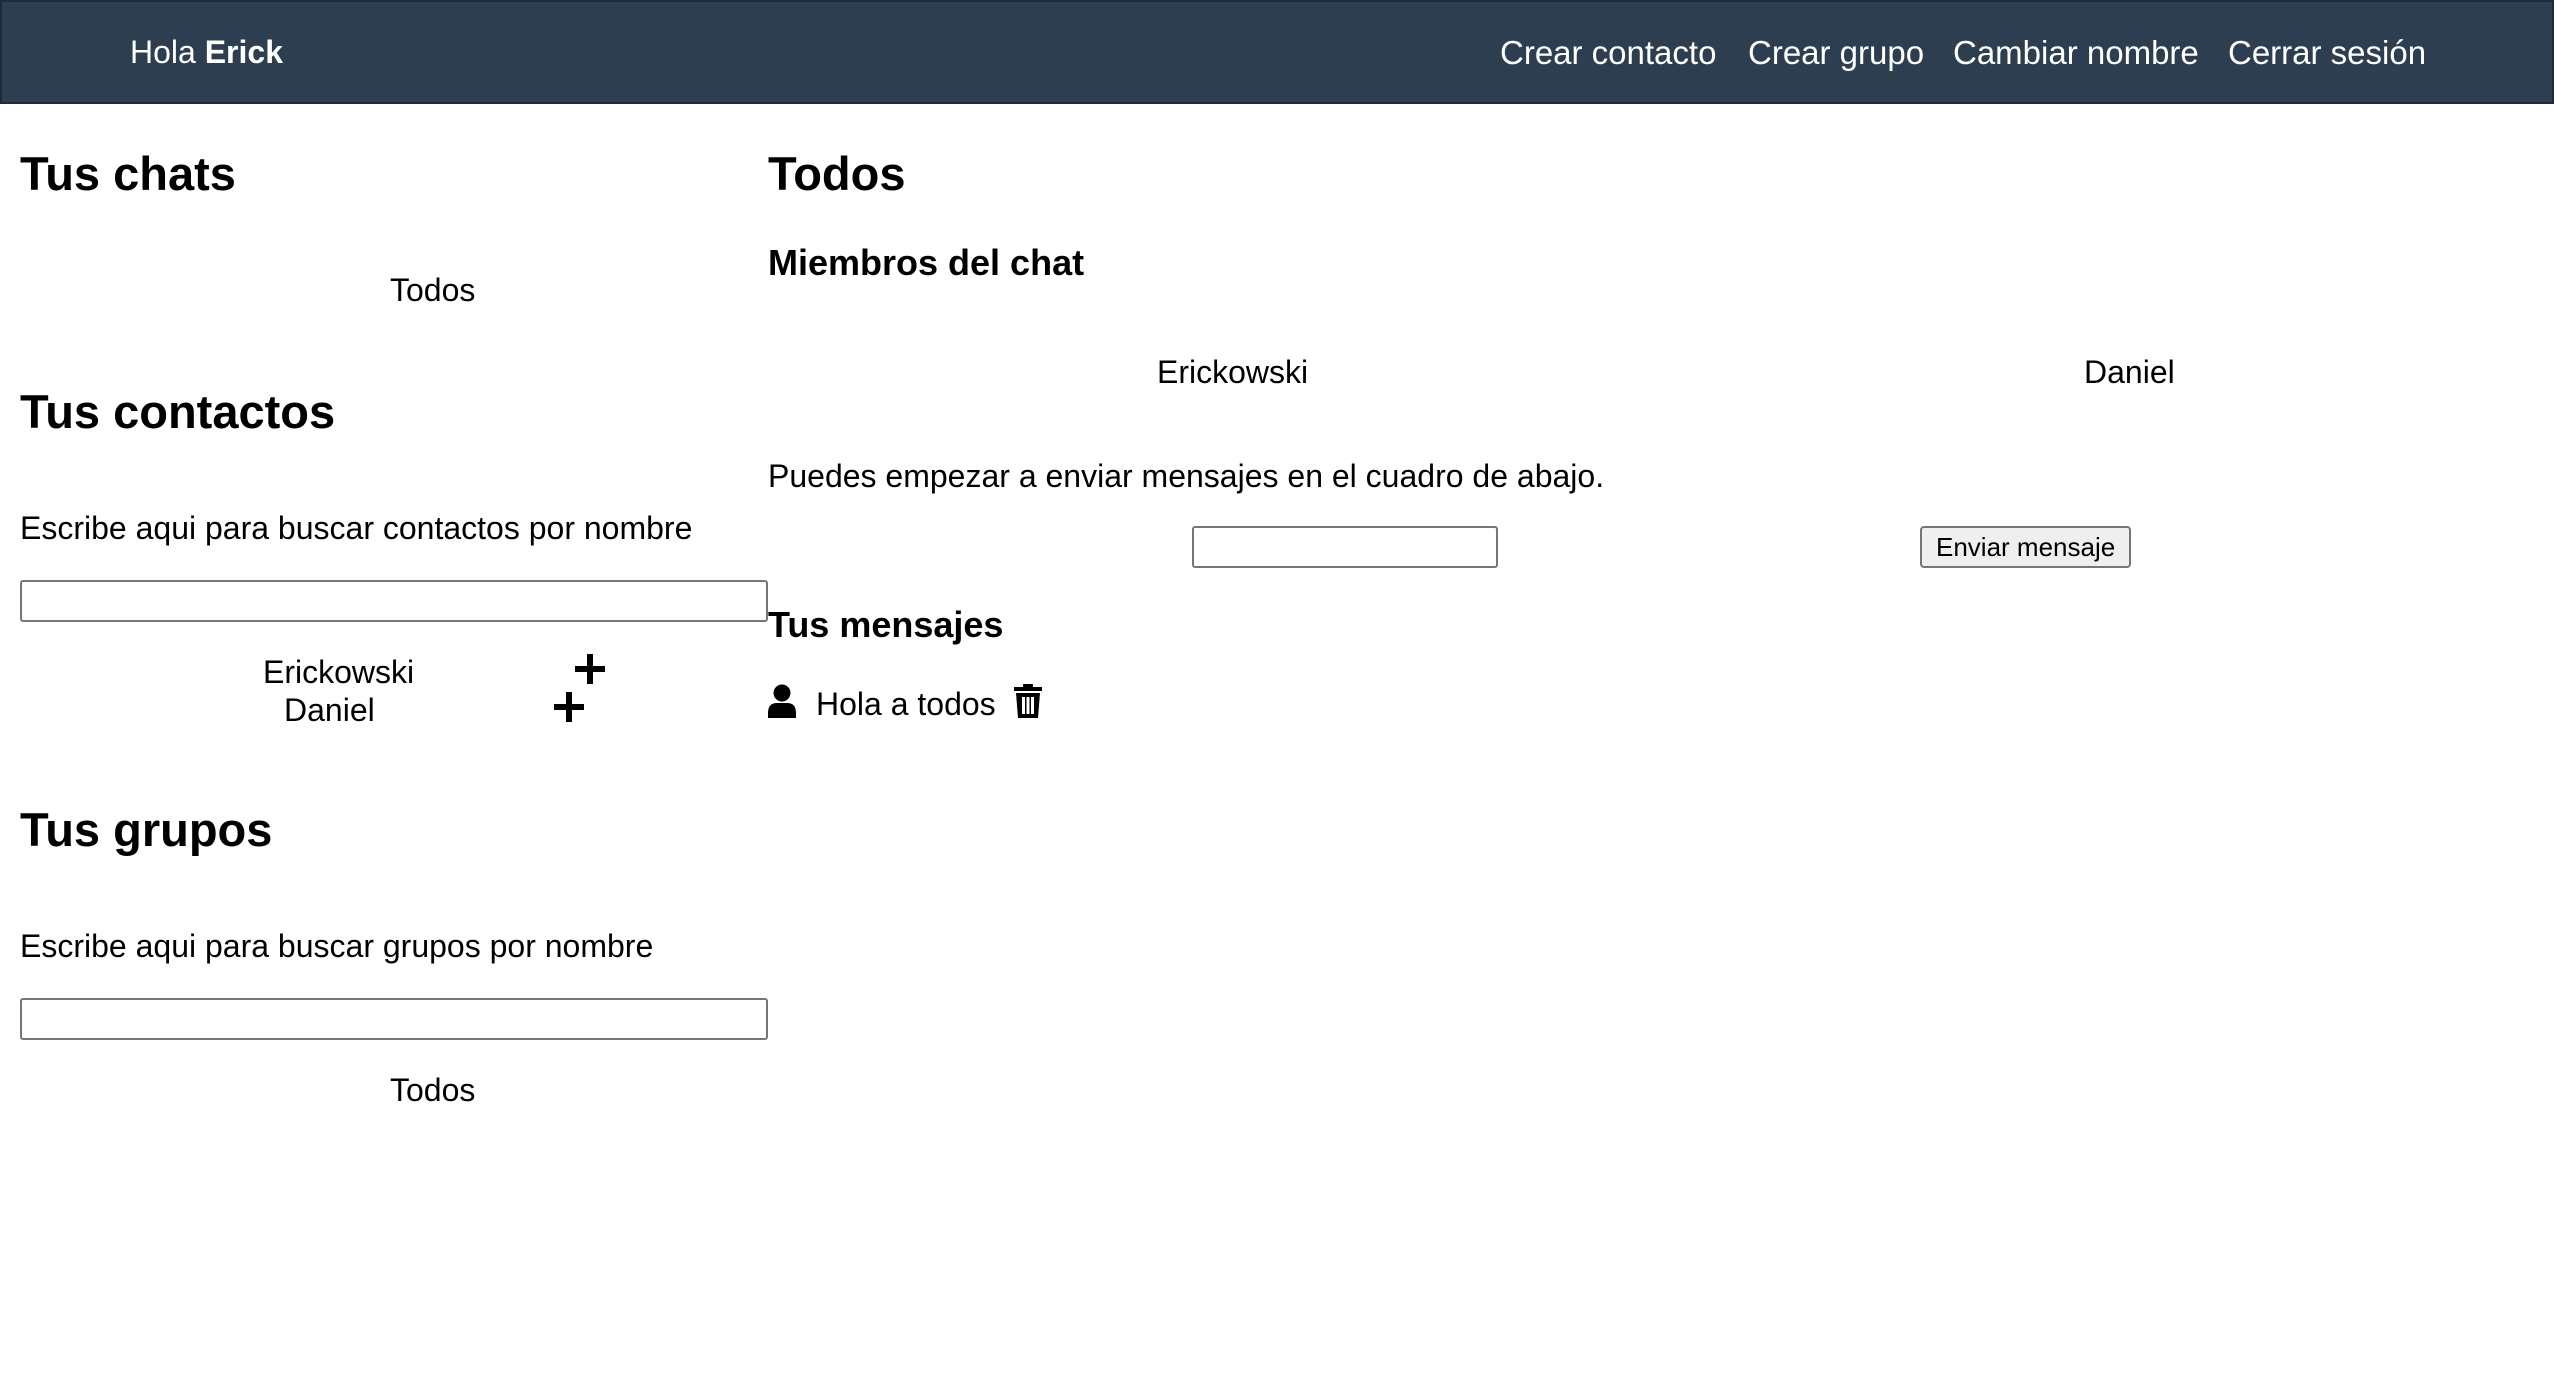  I want to click on groups-search-input, so click(394, 1019).